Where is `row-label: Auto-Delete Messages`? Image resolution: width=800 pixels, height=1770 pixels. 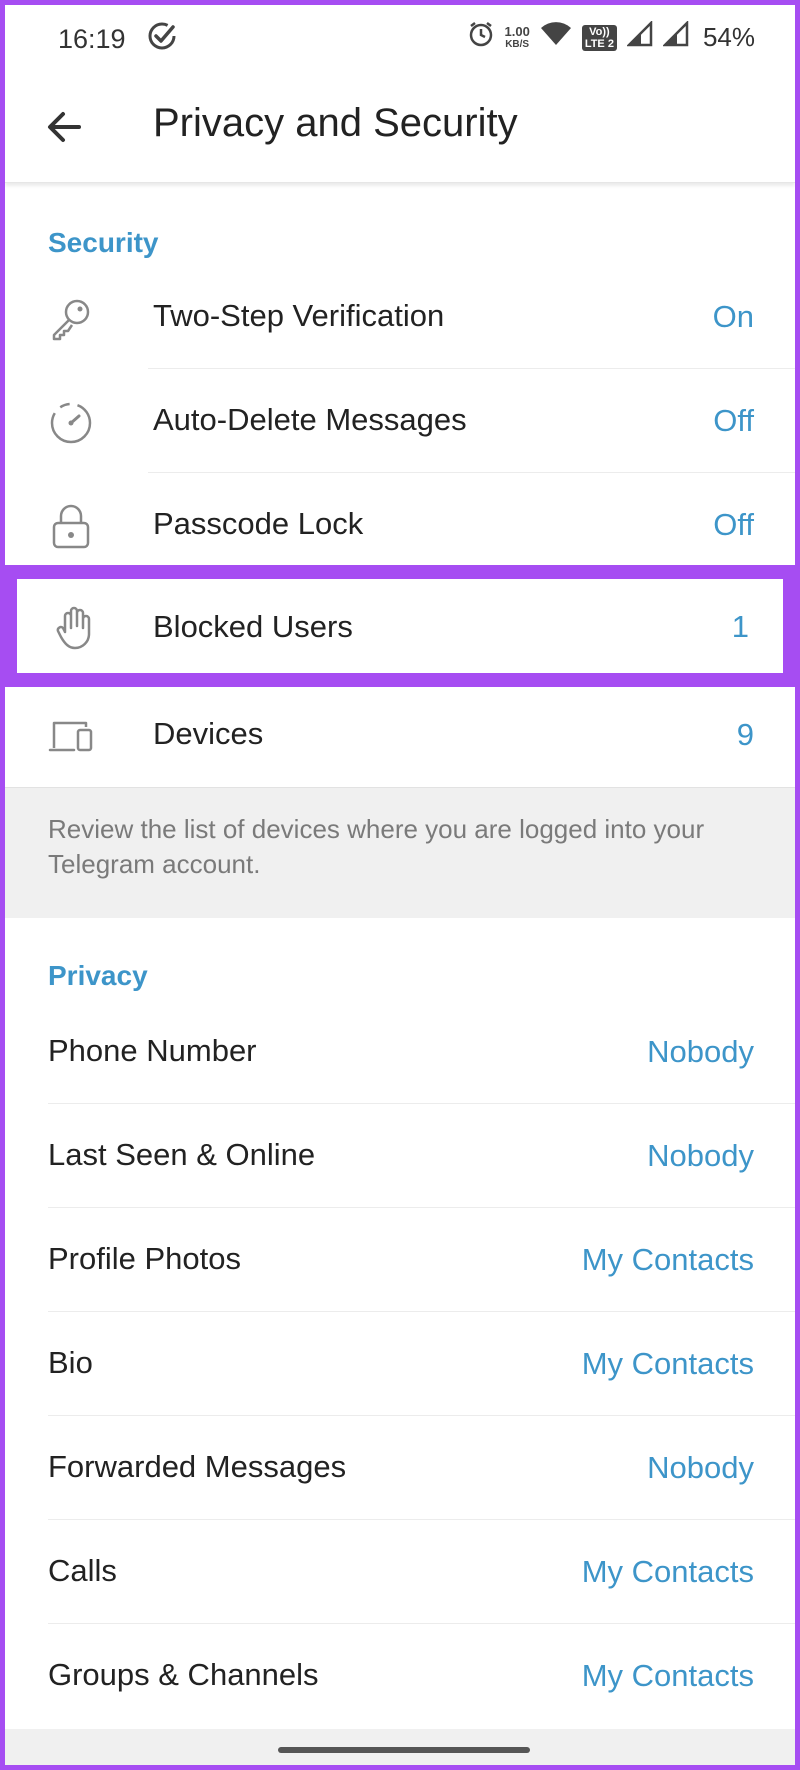 row-label: Auto-Delete Messages is located at coordinates (310, 419).